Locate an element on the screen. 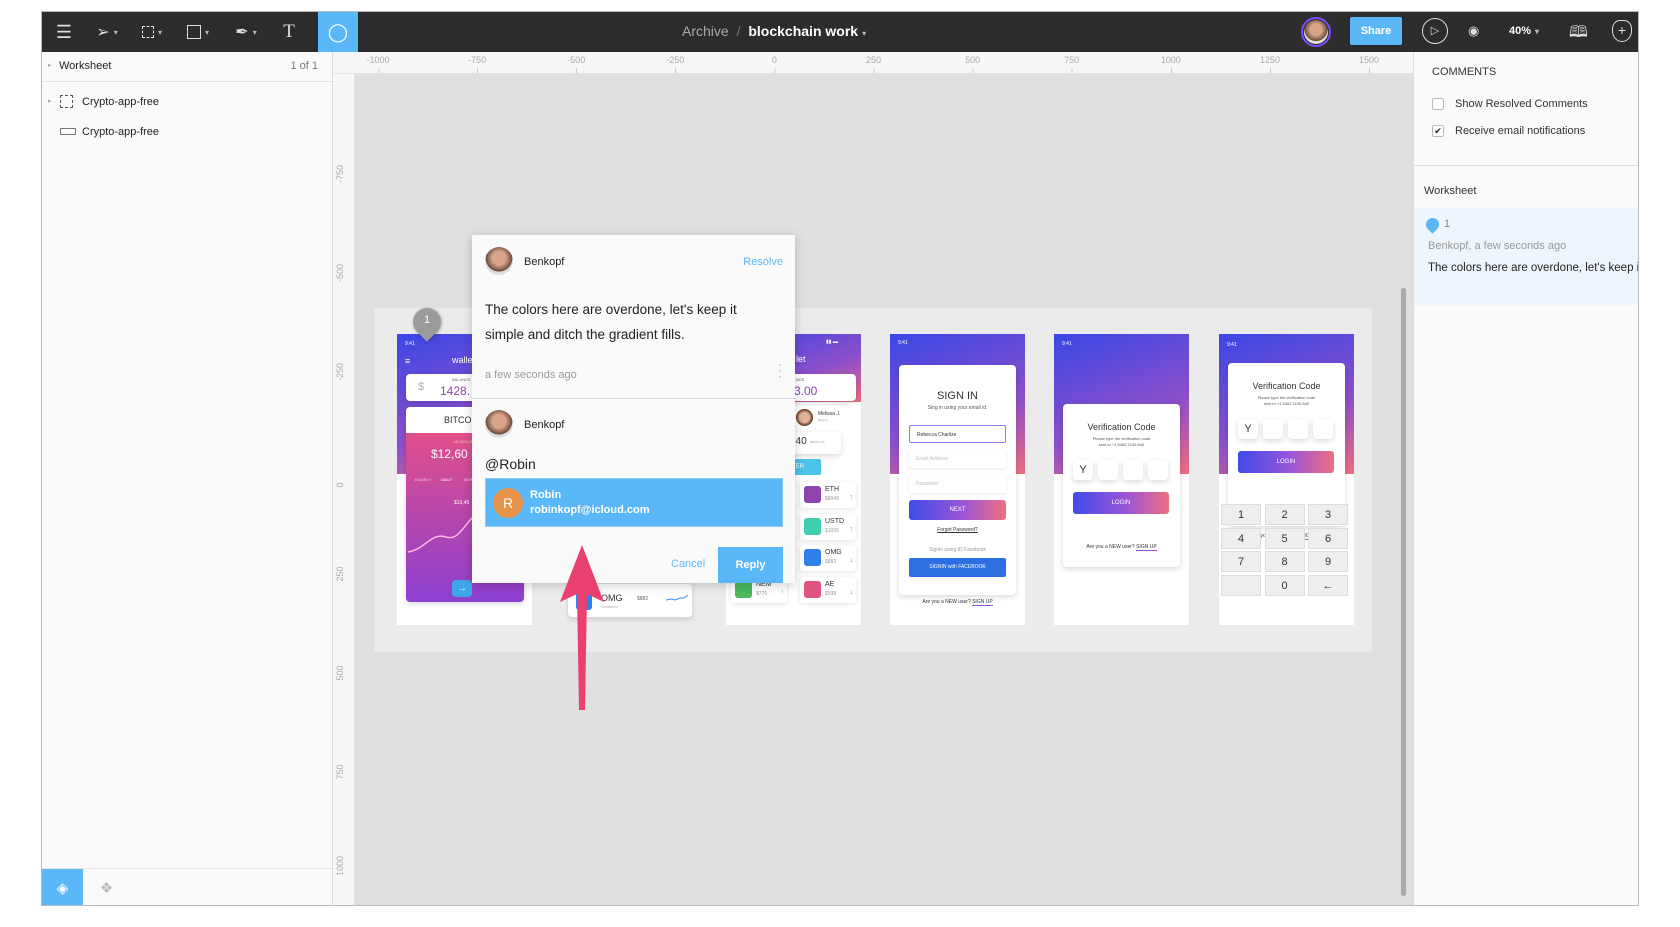 The image size is (1680, 927). email-notifications-checkbox: ✔ is located at coordinates (1438, 131).